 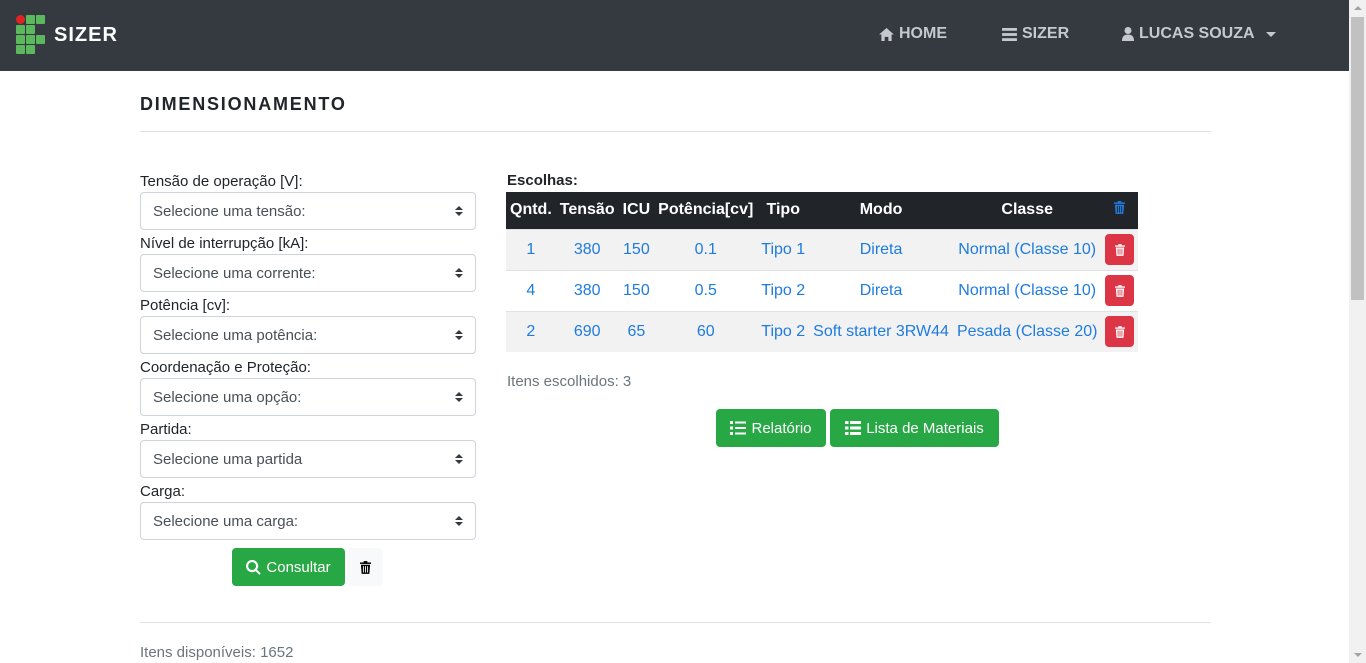 What do you see at coordinates (636, 210) in the screenshot?
I see `col-icu: ICU` at bounding box center [636, 210].